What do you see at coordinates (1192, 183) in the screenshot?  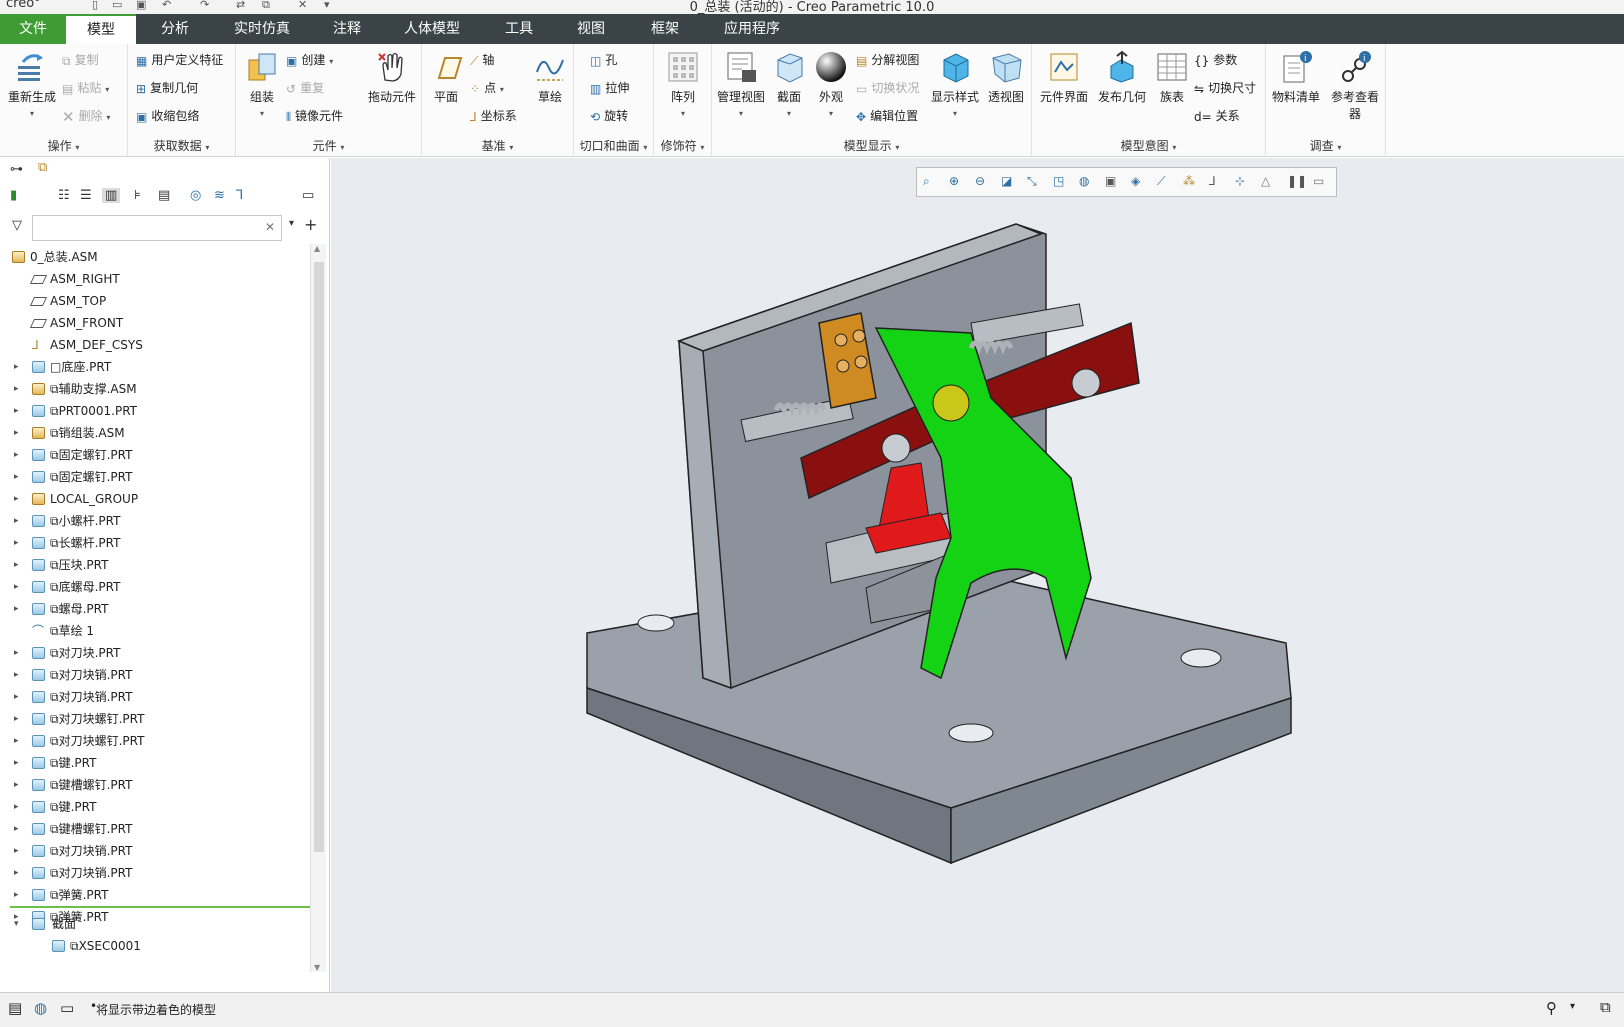 I see `datum-points-icon: ⁂` at bounding box center [1192, 183].